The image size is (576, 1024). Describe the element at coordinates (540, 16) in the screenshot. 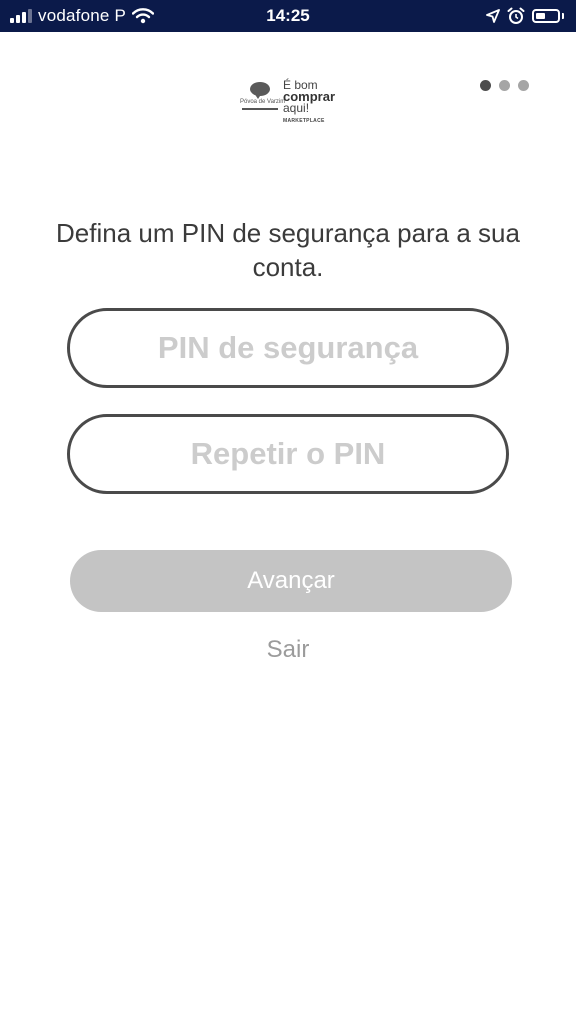

I see `battery-level` at that location.